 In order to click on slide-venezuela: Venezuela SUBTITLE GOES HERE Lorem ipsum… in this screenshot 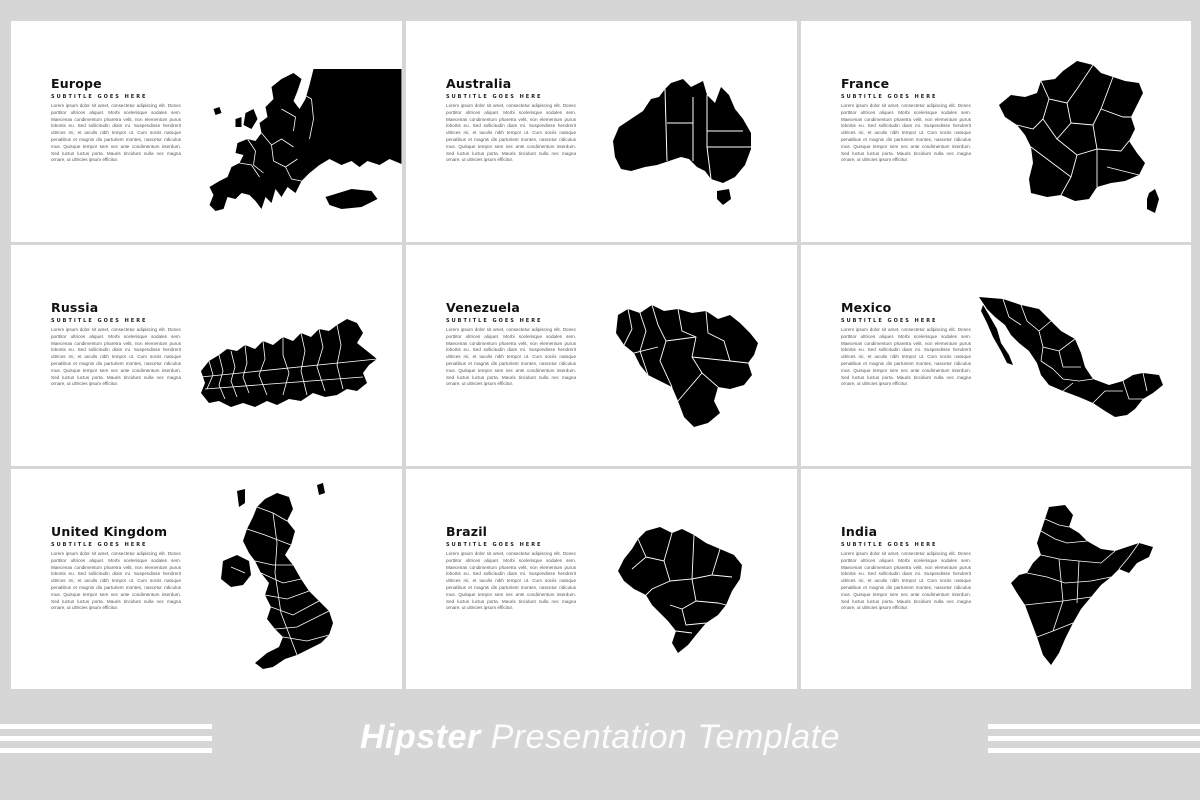, I will do `click(601, 355)`.